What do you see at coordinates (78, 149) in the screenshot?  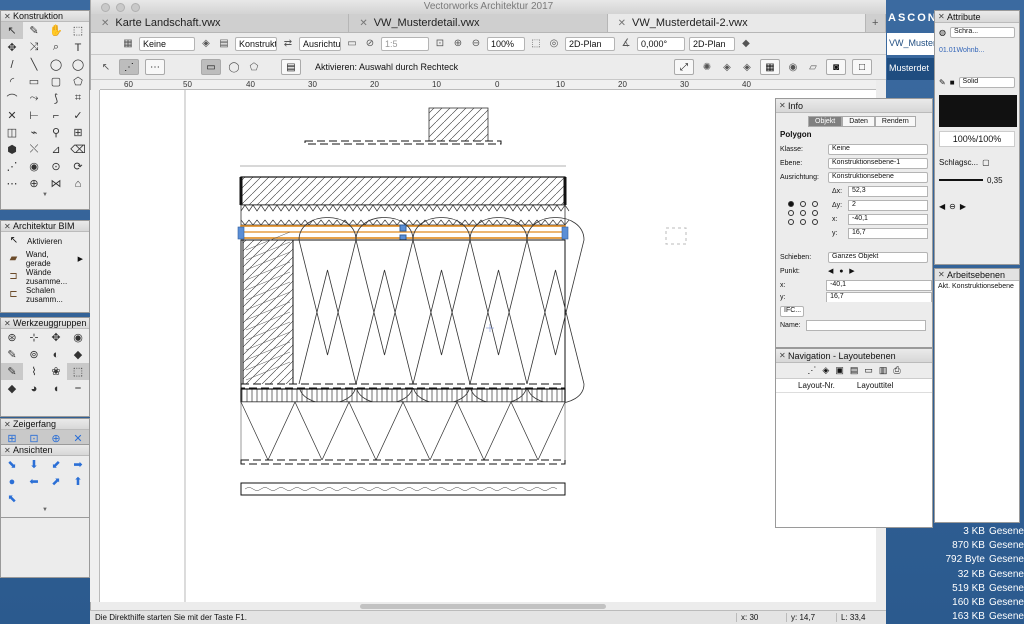 I see `eraser-tool-icon: ⌫` at bounding box center [78, 149].